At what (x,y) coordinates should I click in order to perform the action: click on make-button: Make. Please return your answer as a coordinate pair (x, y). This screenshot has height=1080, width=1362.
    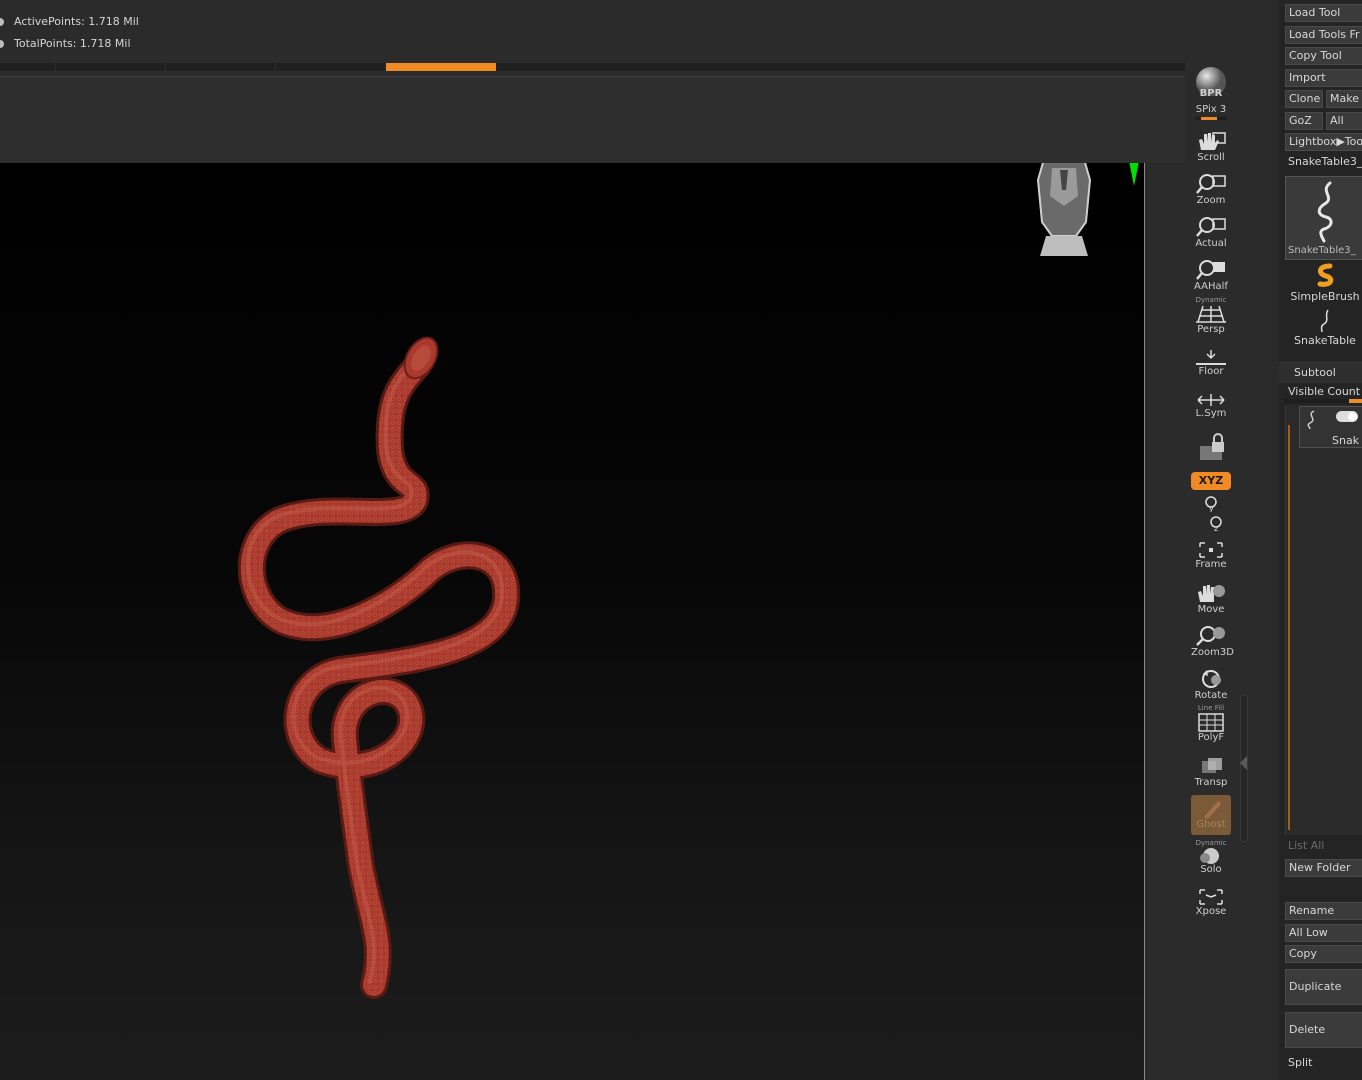
    Looking at the image, I should click on (1344, 99).